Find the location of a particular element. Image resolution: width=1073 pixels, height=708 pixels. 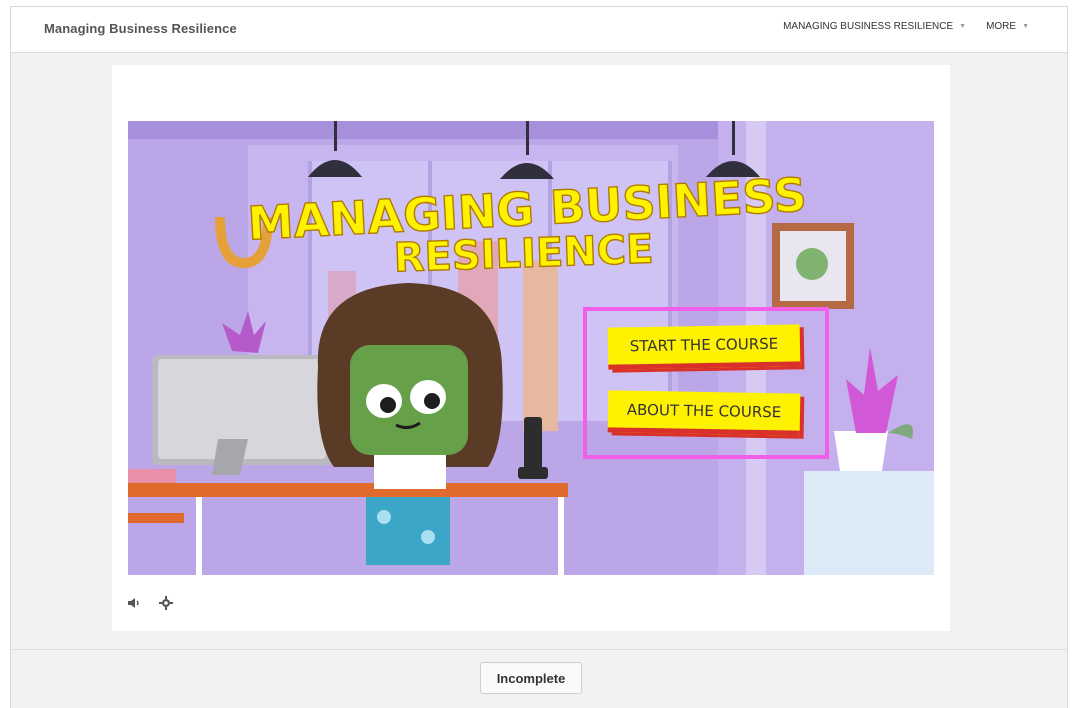

nav-menu: MANAGING BUSINESS RESILIENCE ▼ MORE ▼ is located at coordinates (906, 26).